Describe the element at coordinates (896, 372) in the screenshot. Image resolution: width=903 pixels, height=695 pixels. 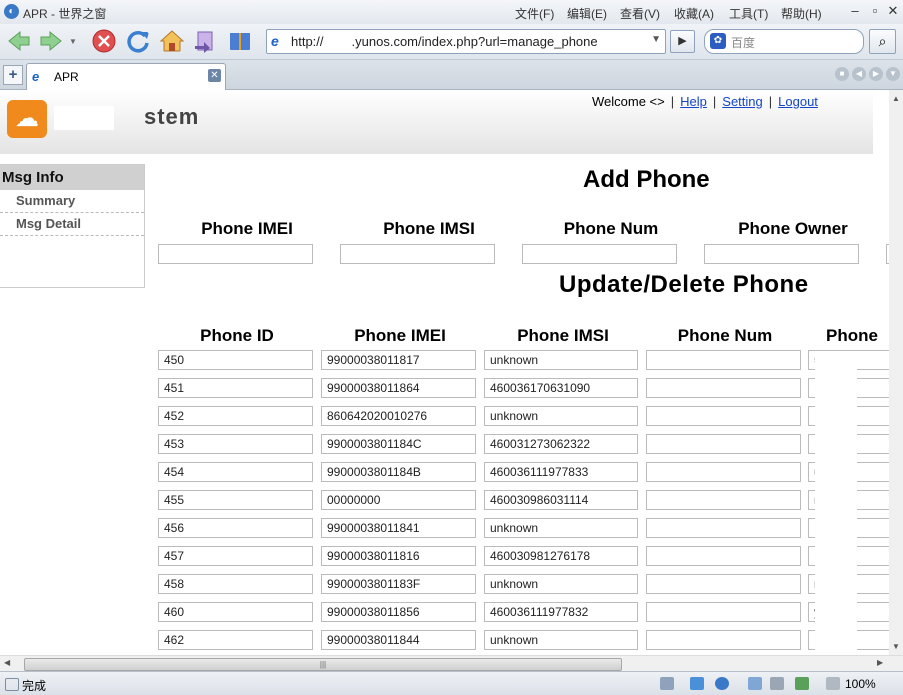
I see `vertical-scrollbar: ▲ ▼` at that location.